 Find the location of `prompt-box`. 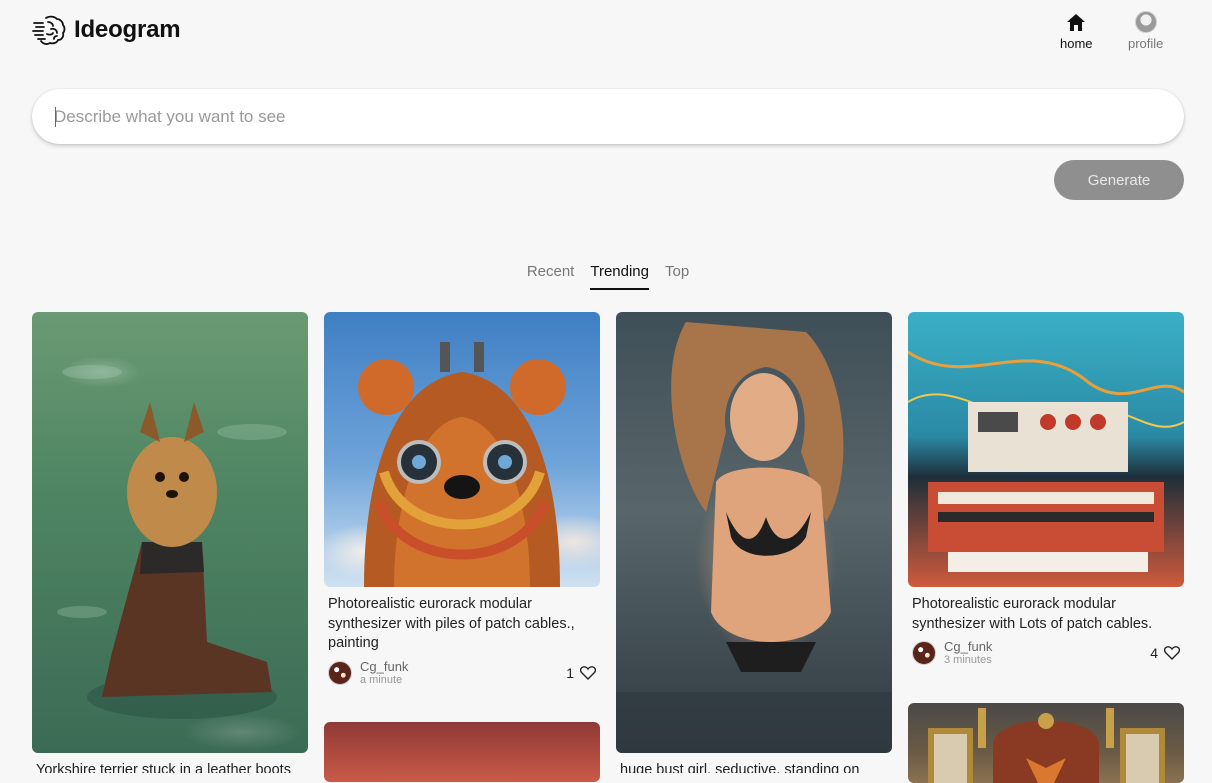

prompt-box is located at coordinates (608, 116).